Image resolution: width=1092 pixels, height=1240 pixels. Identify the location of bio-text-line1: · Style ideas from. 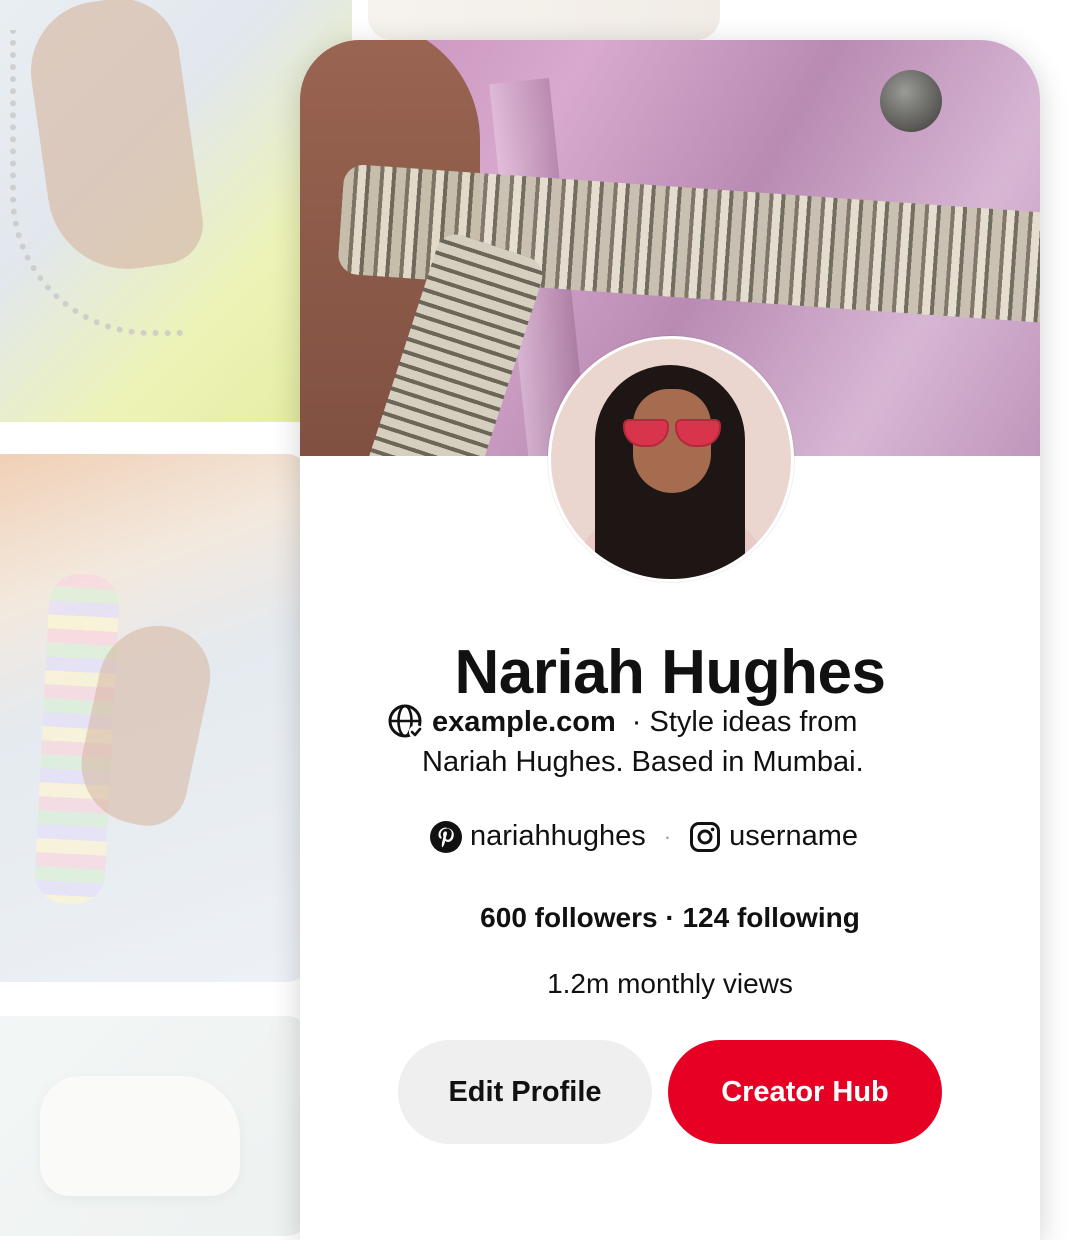
(744, 722).